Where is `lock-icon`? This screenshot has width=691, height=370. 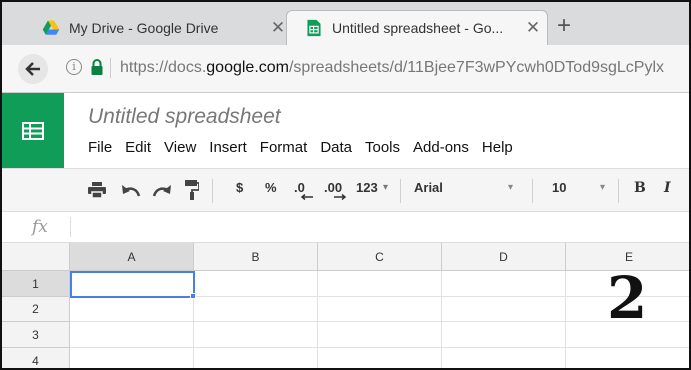 lock-icon is located at coordinates (97, 67).